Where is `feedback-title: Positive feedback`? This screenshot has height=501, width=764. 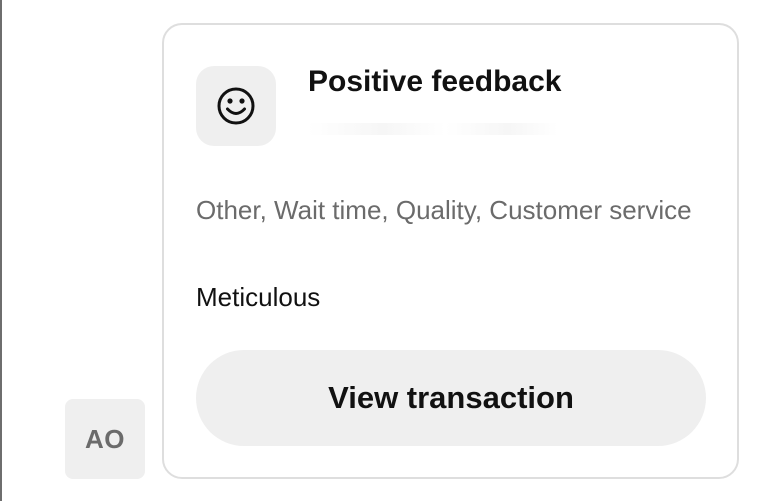 feedback-title: Positive feedback is located at coordinates (435, 81).